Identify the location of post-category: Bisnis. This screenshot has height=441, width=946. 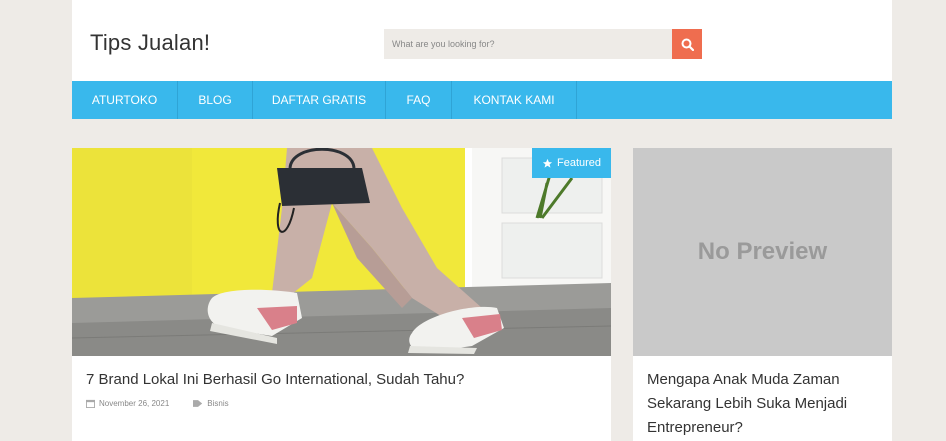
(211, 403).